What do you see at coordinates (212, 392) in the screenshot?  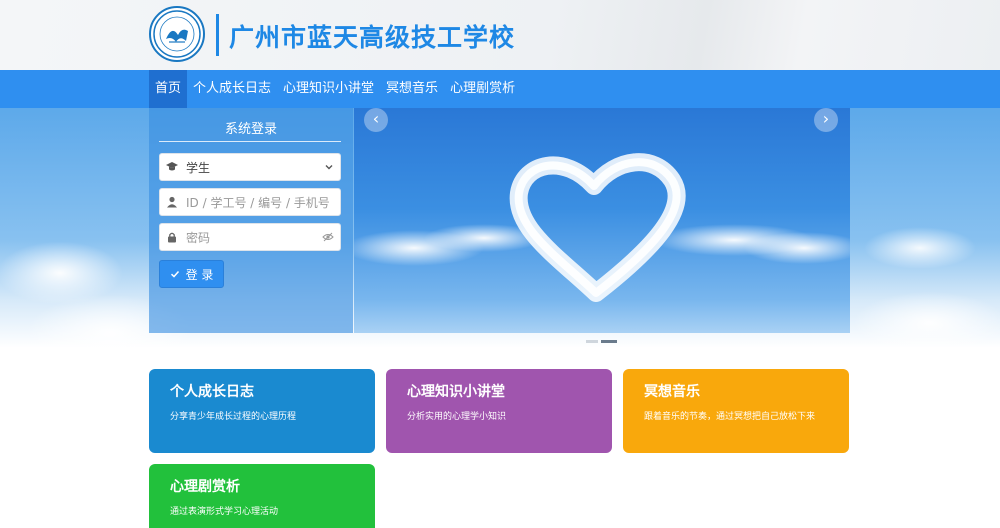 I see `card-title: 个人成长日志` at bounding box center [212, 392].